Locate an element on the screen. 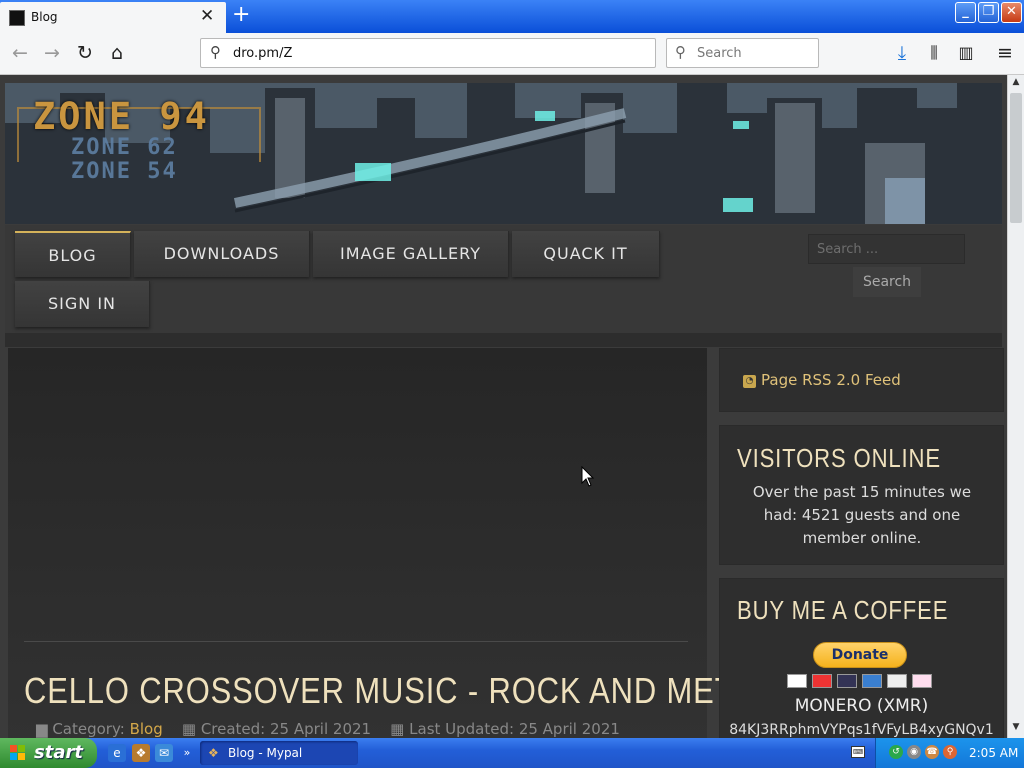 Image resolution: width=1024 pixels, height=768 pixels. keyboard-icon: ⌨ is located at coordinates (858, 752).